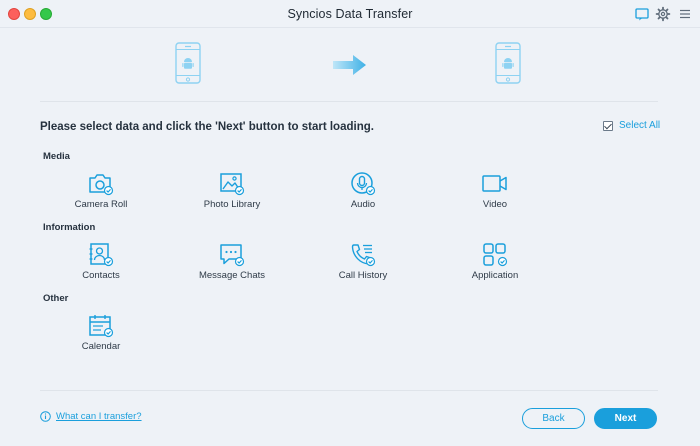  I want to click on select-all-label: Select All, so click(640, 125).